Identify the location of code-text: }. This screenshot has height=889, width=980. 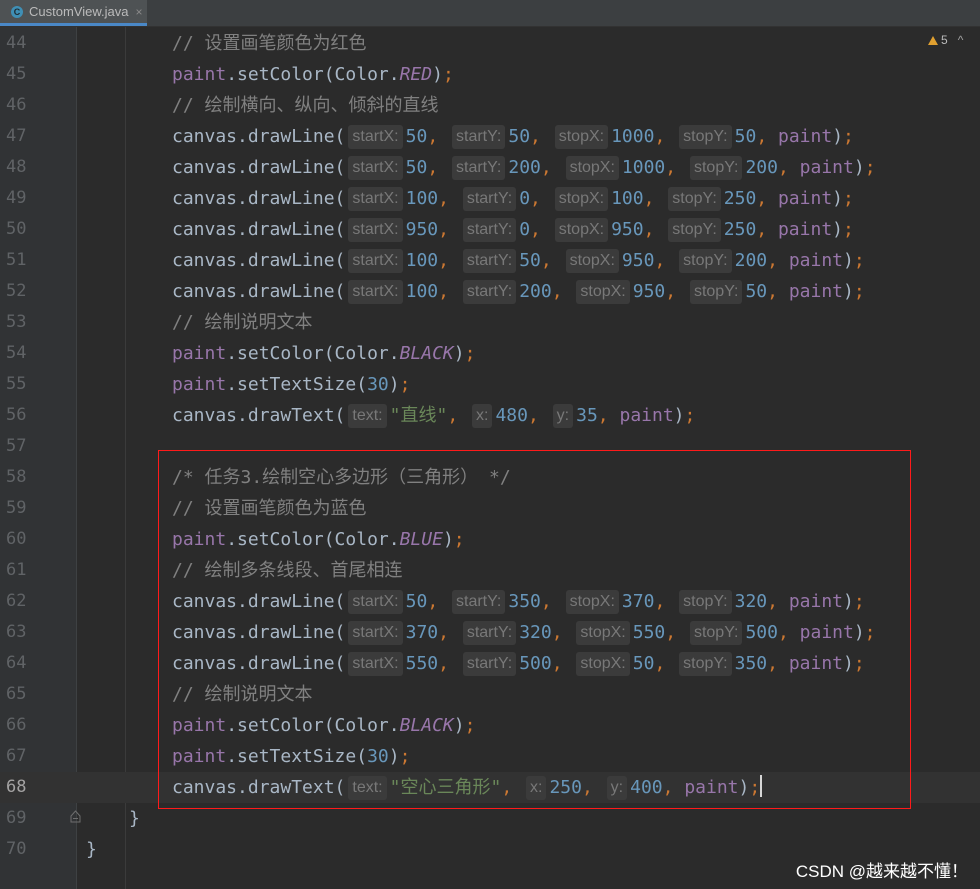
(91, 849).